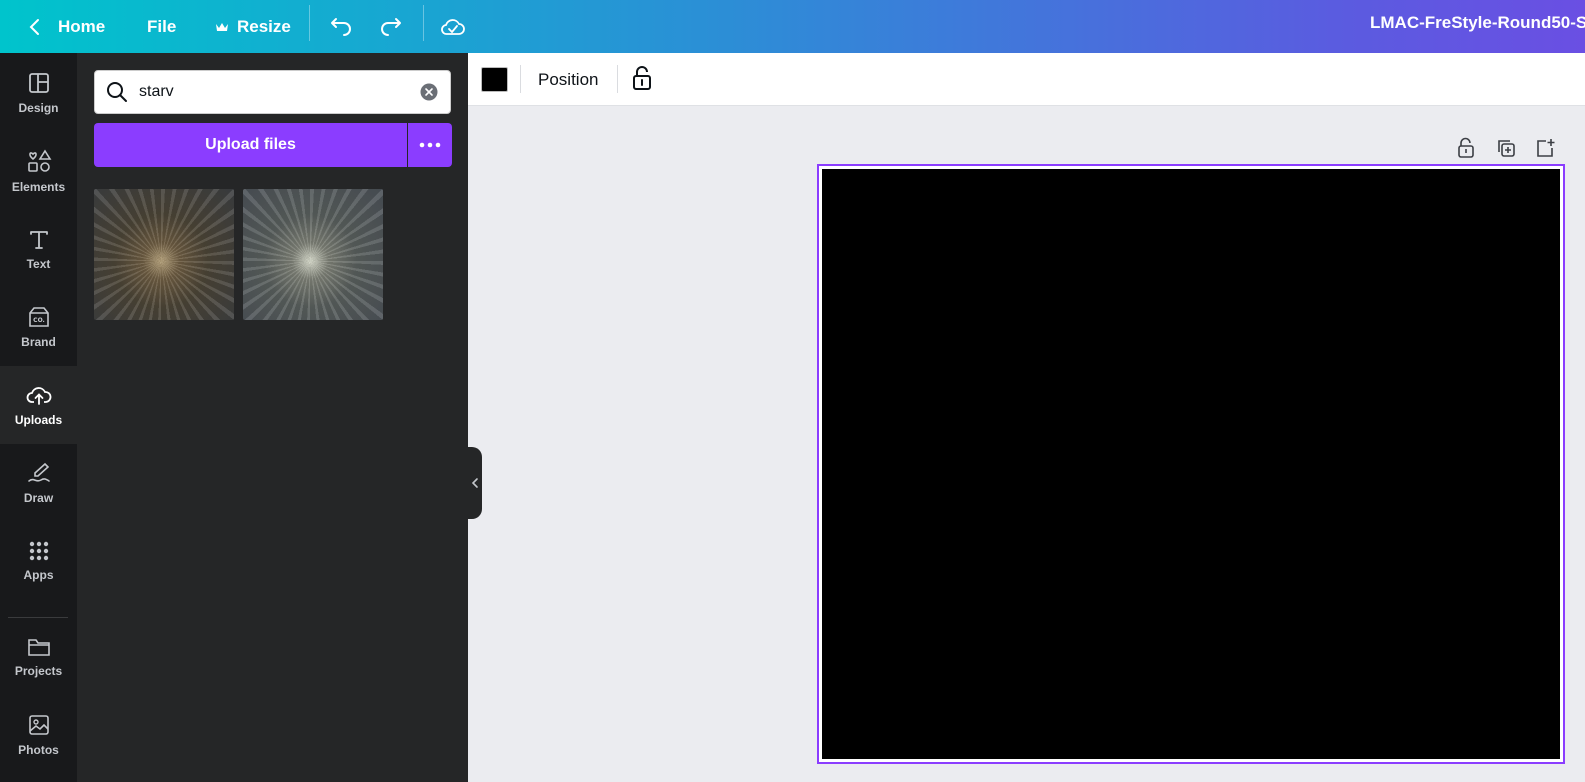 This screenshot has width=1585, height=782. I want to click on position-label: Position, so click(568, 79).